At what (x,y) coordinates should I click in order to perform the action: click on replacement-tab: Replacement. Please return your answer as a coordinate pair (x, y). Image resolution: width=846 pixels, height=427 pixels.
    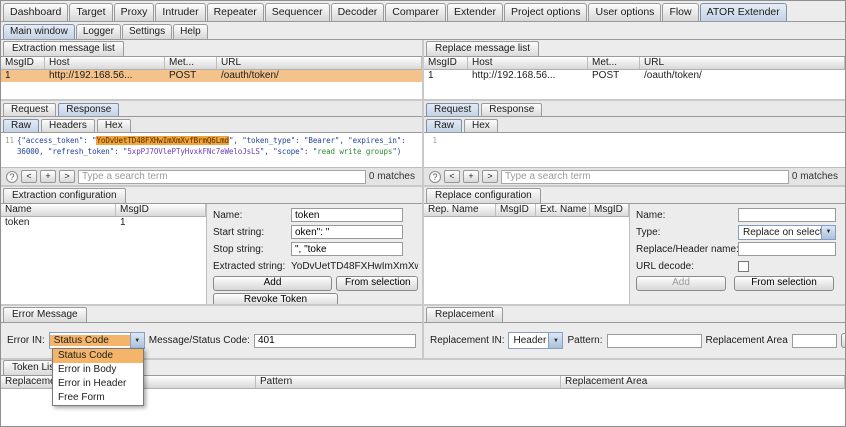
    Looking at the image, I should click on (464, 314).